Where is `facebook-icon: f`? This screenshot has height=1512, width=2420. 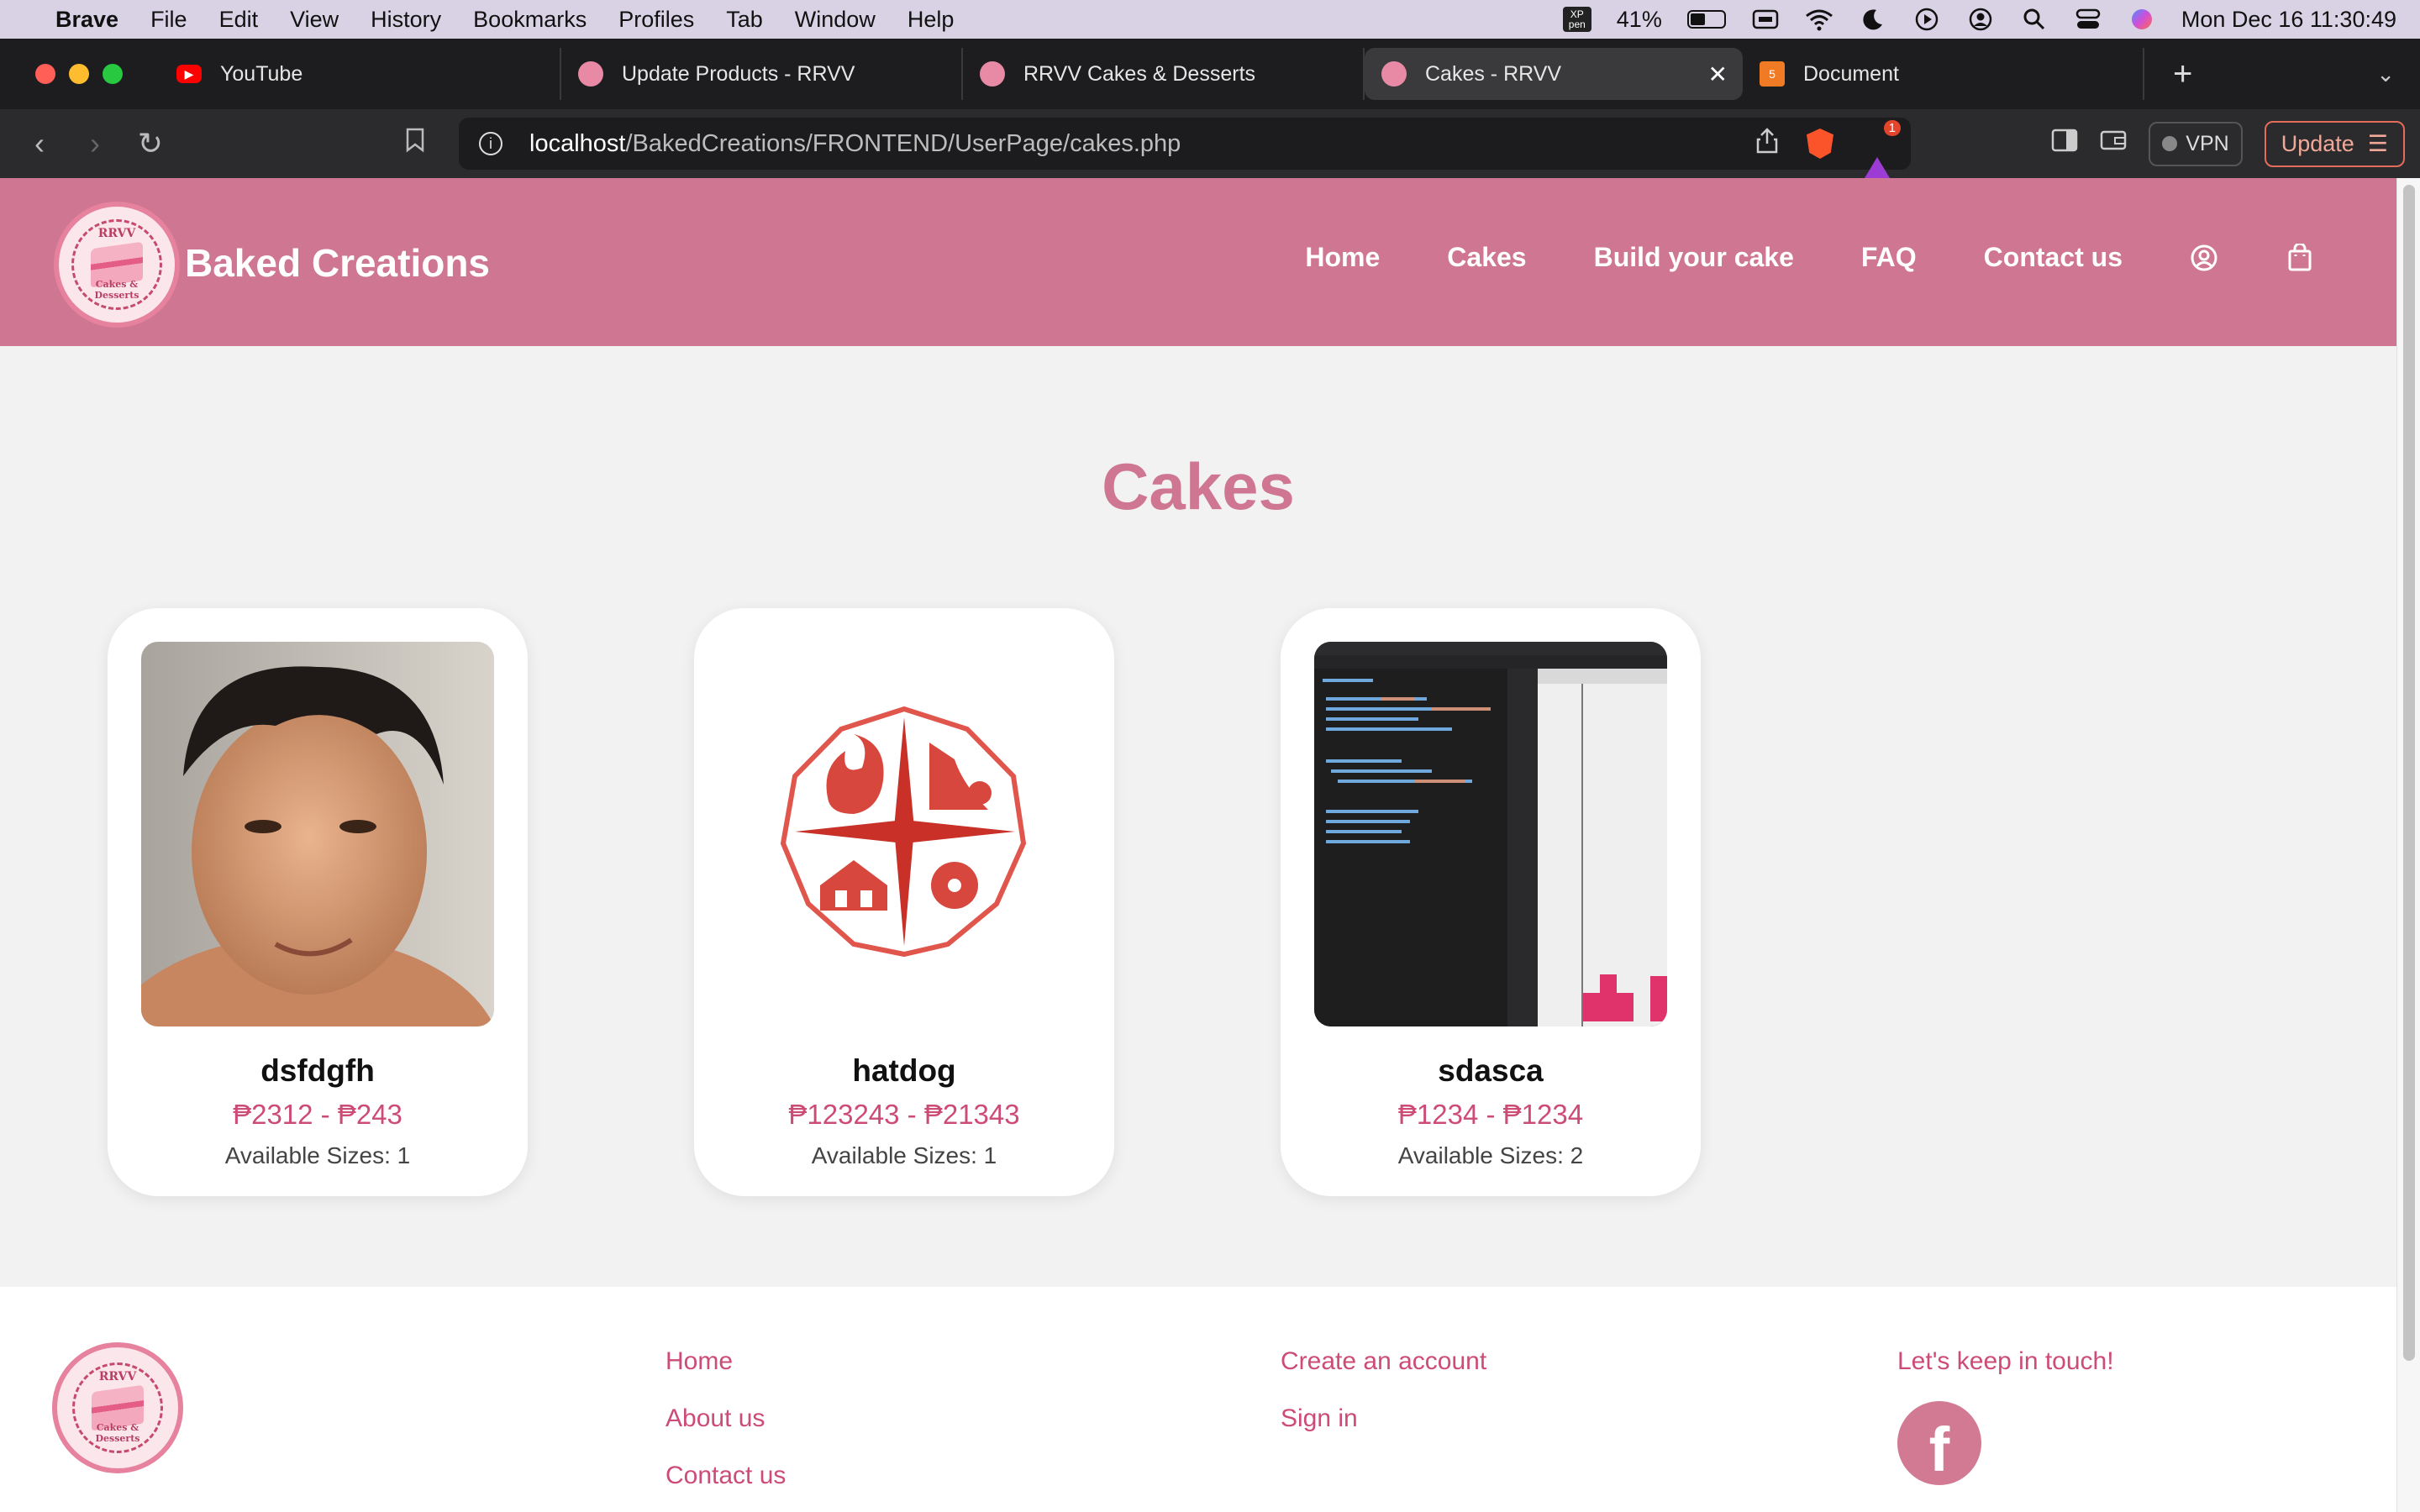
facebook-icon: f is located at coordinates (1939, 1443).